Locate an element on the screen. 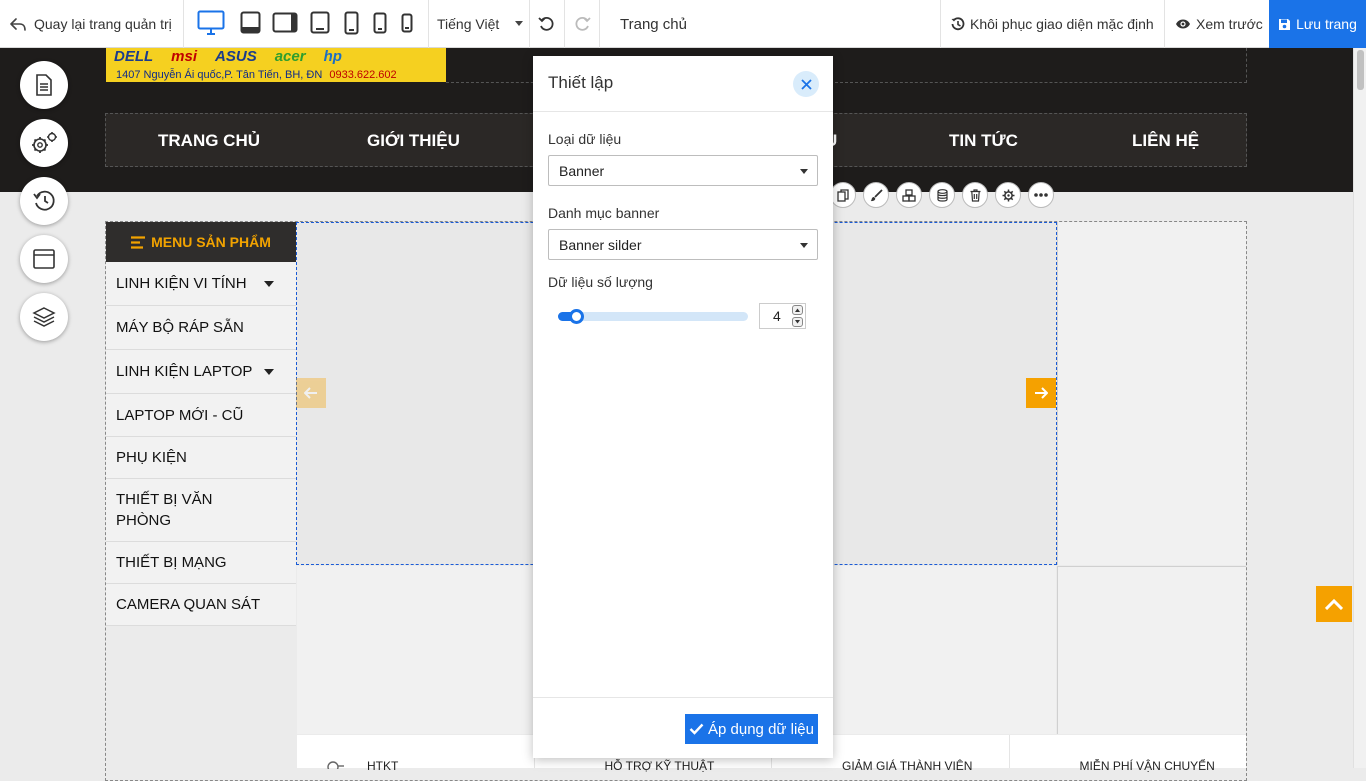  brand-logo: msi is located at coordinates (184, 56).